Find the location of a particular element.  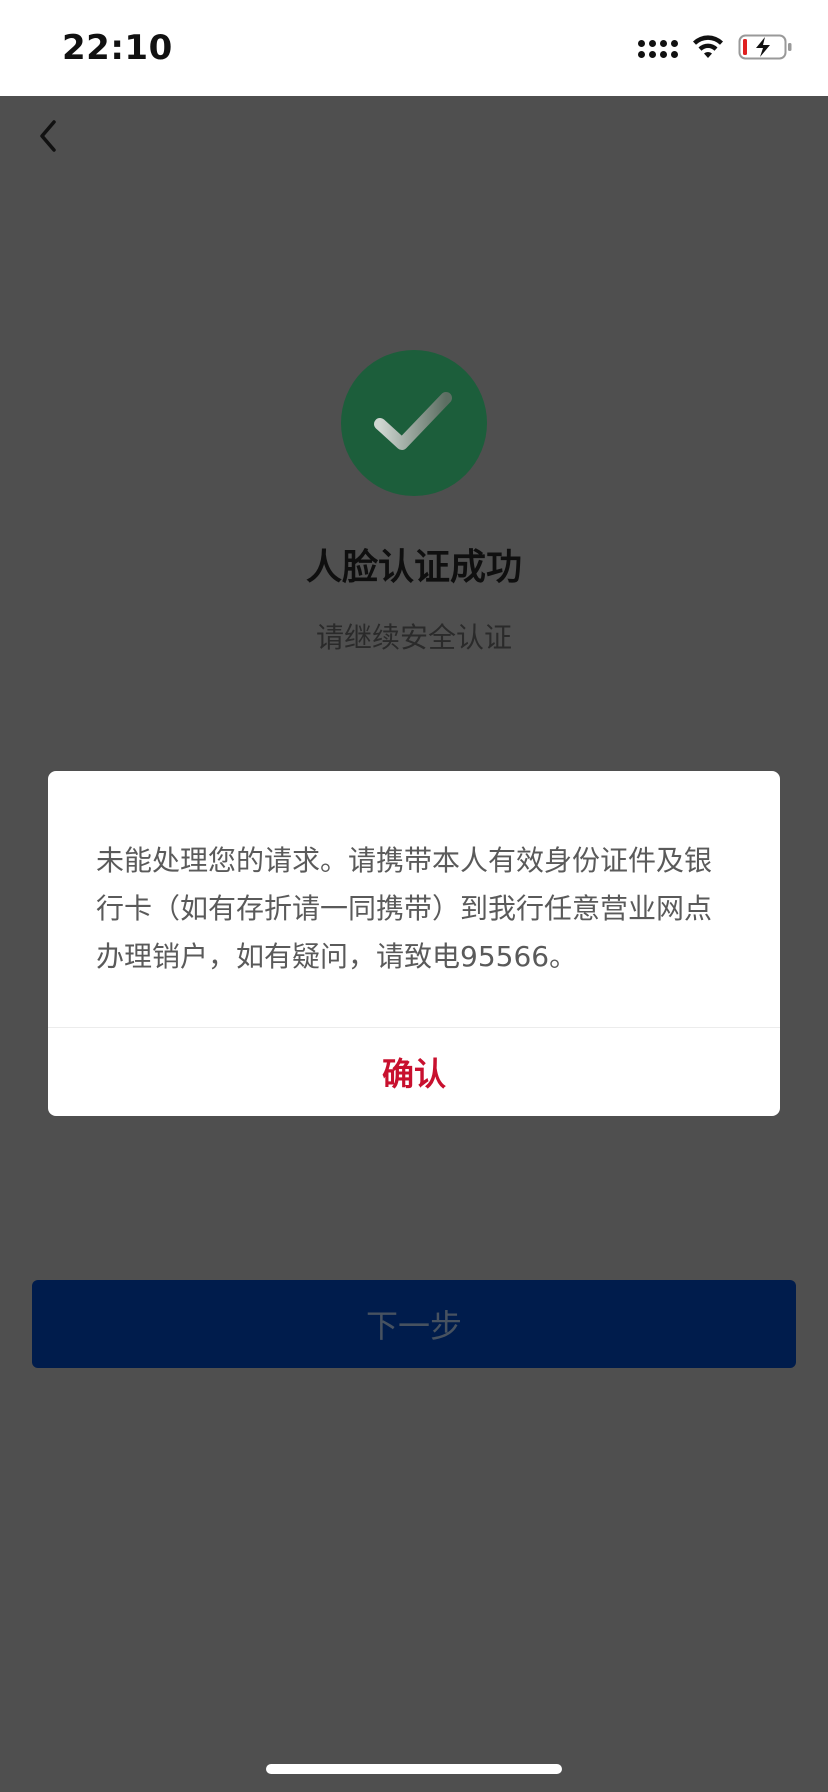

next-step-button: 下一步 is located at coordinates (414, 1324).